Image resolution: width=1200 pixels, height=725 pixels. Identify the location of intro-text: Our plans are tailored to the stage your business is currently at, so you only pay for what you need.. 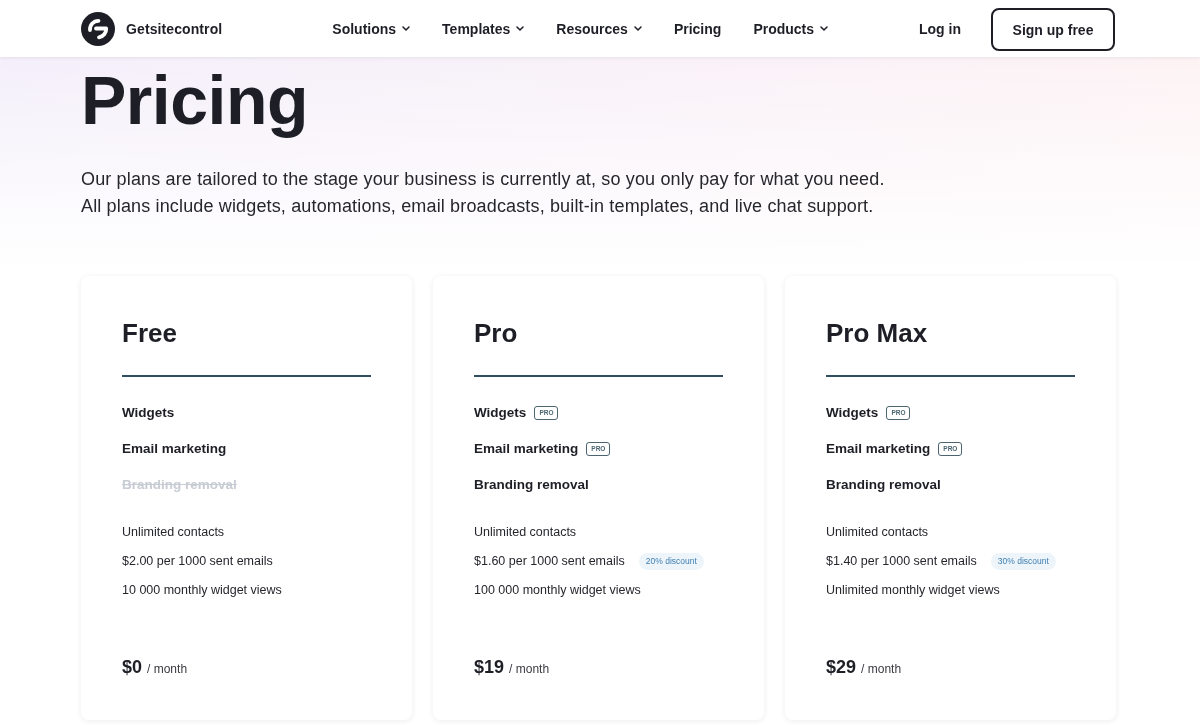
(483, 179).